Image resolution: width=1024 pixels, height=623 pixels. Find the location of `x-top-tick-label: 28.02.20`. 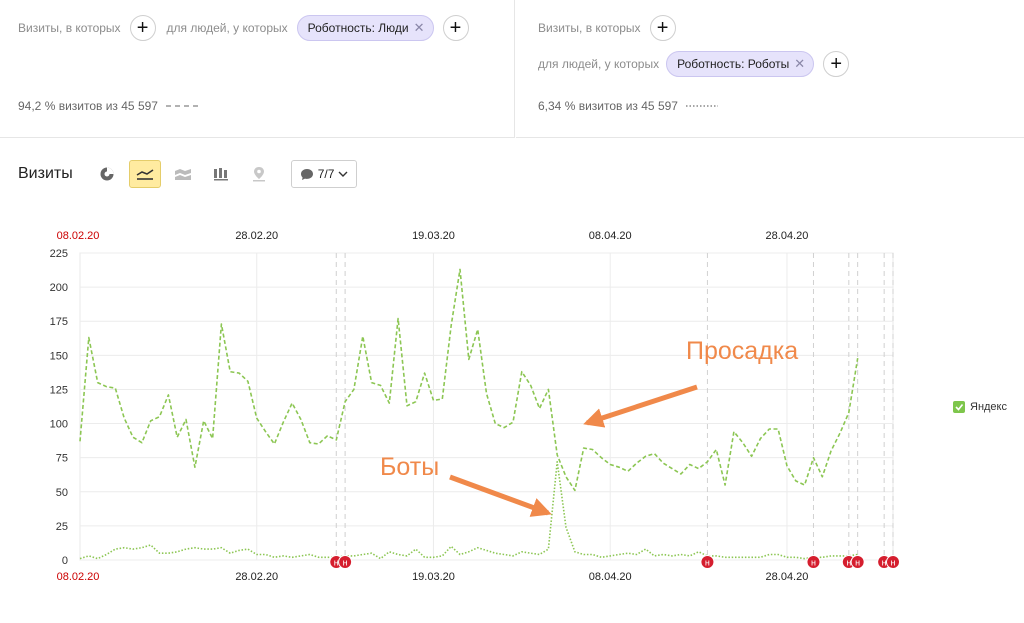

x-top-tick-label: 28.02.20 is located at coordinates (256, 236).